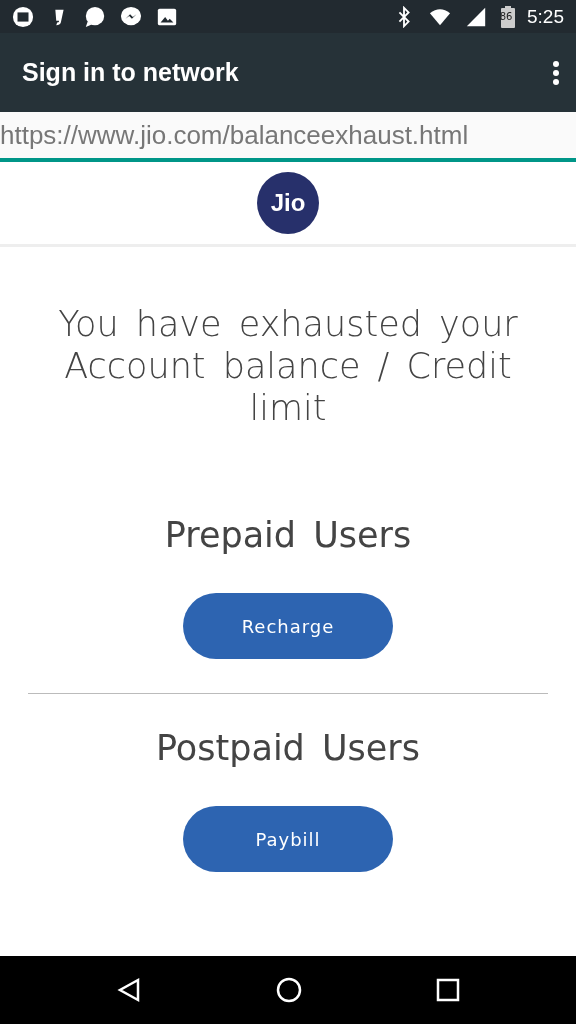  Describe the element at coordinates (234, 135) in the screenshot. I see `url-text: https://www.jio.com/balanceexhaust.html` at that location.